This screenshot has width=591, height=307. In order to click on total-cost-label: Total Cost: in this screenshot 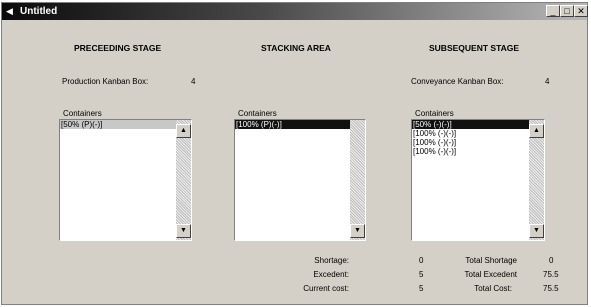, I will do `click(493, 288)`.